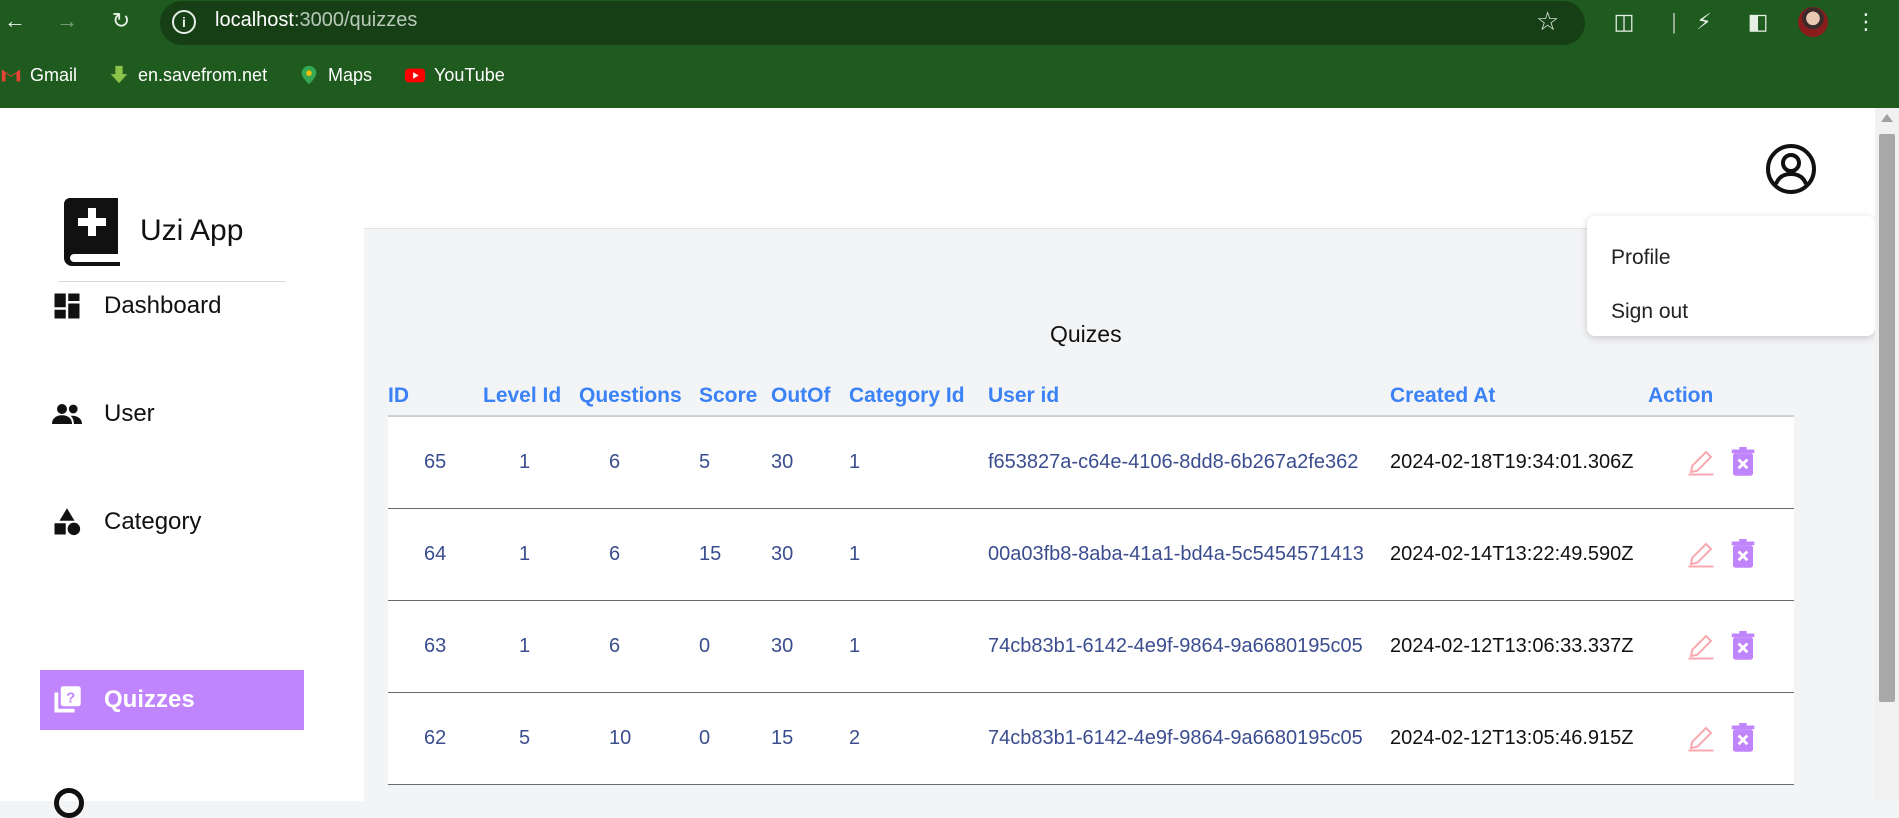  Describe the element at coordinates (1189, 396) in the screenshot. I see `column-header: User id` at that location.